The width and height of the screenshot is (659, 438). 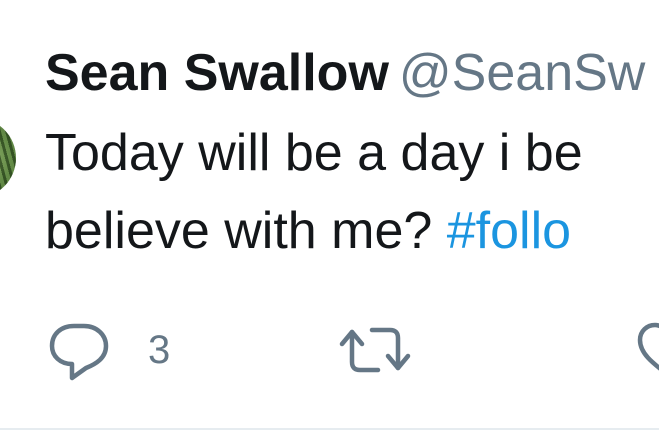 I want to click on tweet-header: Sean Swallow @SeanSw, so click(x=345, y=73).